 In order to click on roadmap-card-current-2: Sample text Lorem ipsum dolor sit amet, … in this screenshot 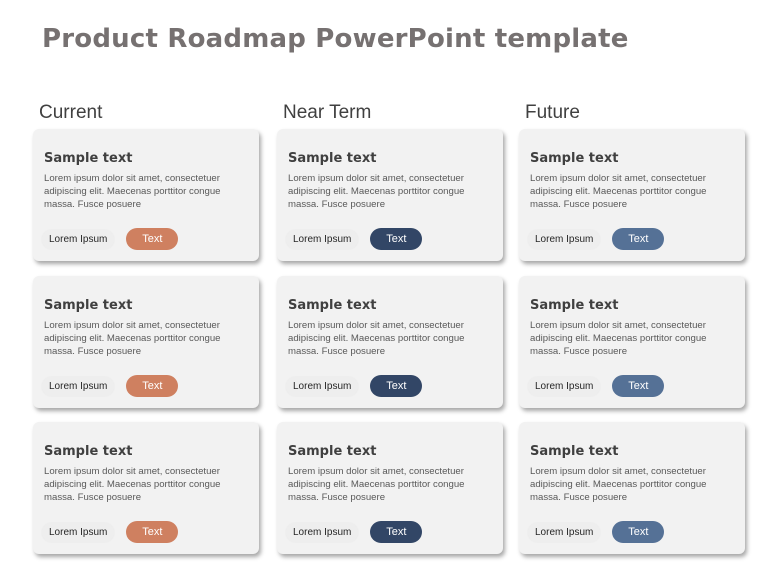, I will do `click(146, 342)`.